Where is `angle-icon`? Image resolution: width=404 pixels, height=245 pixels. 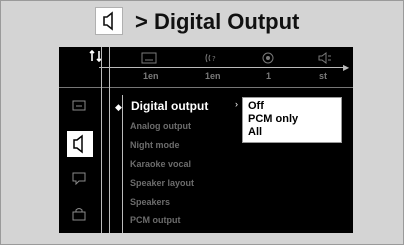 angle-icon is located at coordinates (270, 57).